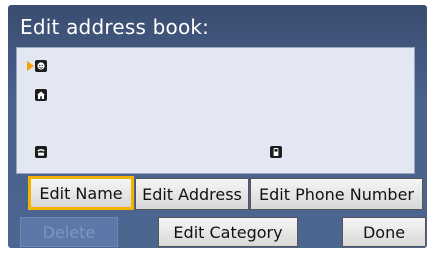 Image resolution: width=435 pixels, height=253 pixels. Describe the element at coordinates (228, 232) in the screenshot. I see `edit-category-button: Edit Category` at that location.